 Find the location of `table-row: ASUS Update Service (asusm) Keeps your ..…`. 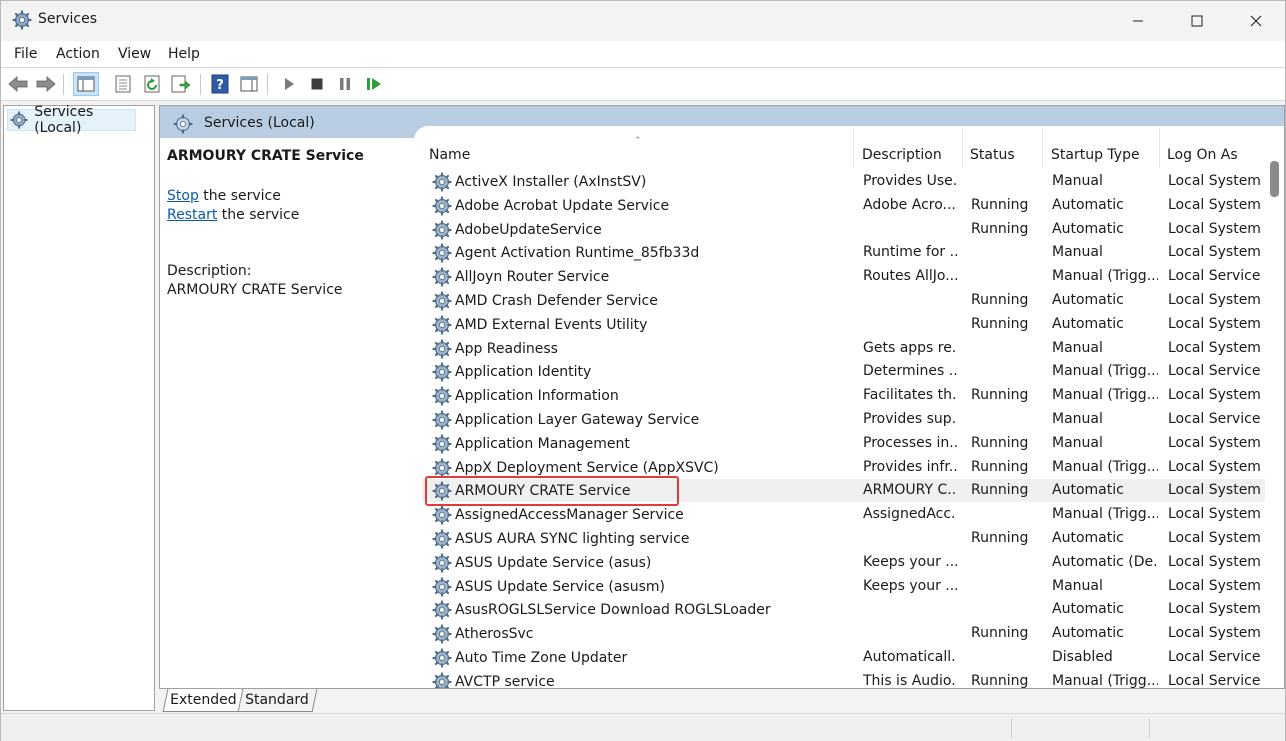

table-row: ASUS Update Service (asusm) Keeps your ..… is located at coordinates (843, 586).